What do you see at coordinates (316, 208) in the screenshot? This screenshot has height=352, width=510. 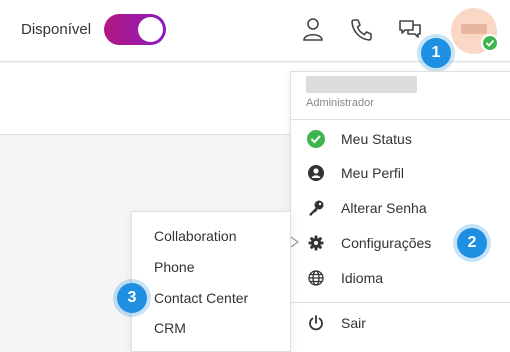 I see `key-icon` at bounding box center [316, 208].